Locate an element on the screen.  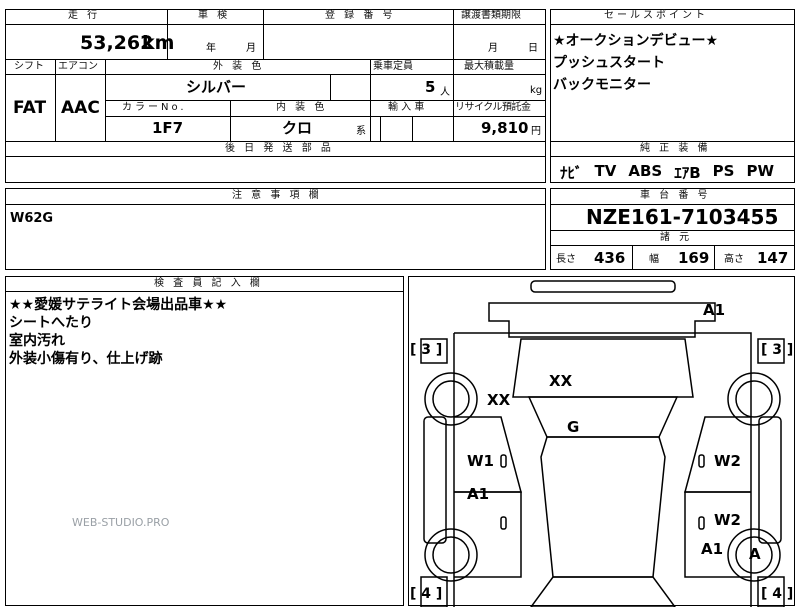
inspector-label: 検 査 員 記 入 欄 is located at coordinates (208, 283).